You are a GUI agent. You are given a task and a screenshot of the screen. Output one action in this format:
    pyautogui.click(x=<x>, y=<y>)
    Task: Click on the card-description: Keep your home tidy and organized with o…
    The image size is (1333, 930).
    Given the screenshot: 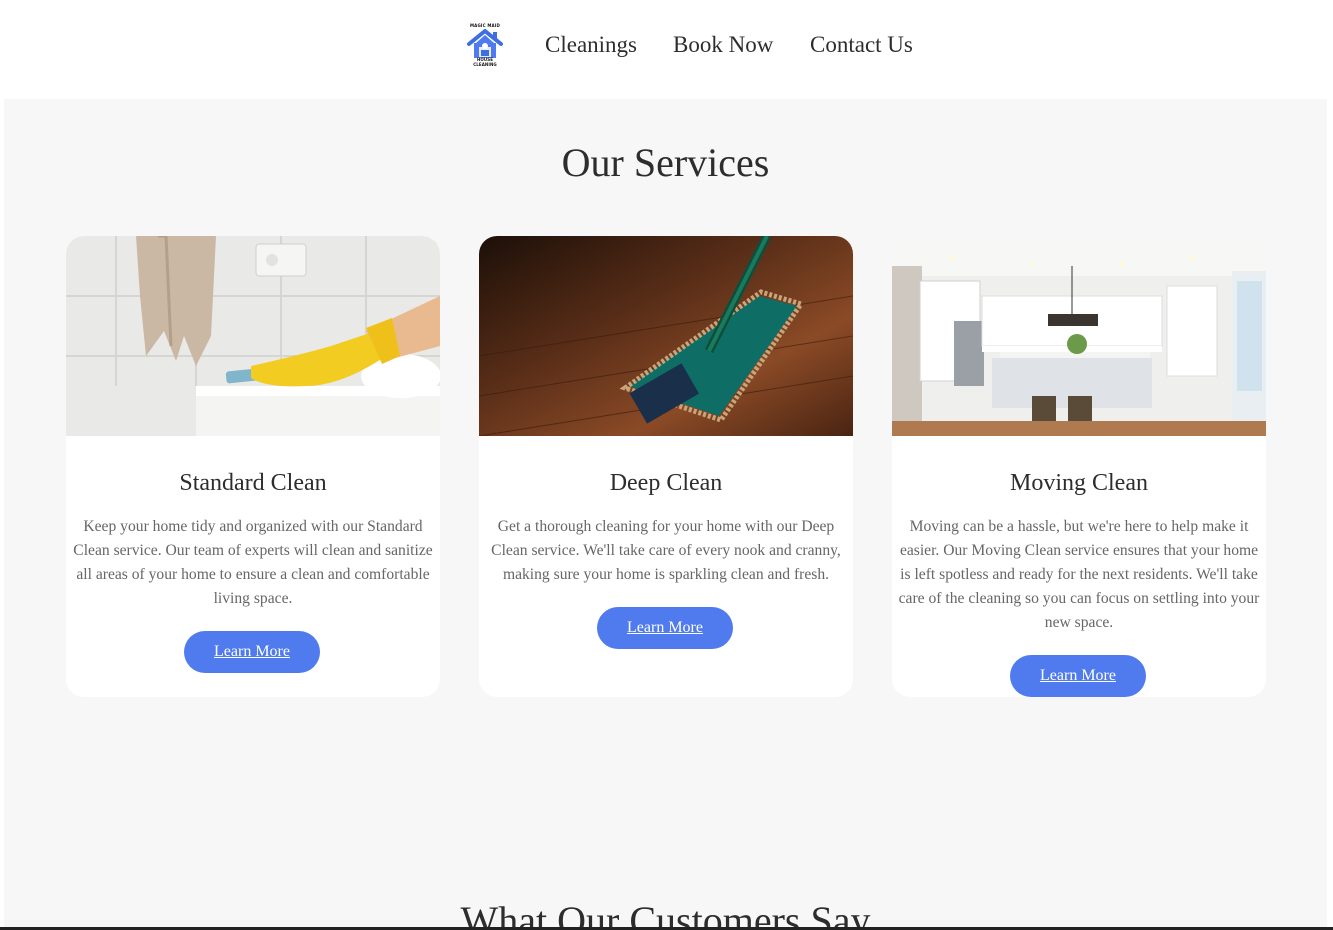 What is the action you would take?
    pyautogui.click(x=253, y=562)
    